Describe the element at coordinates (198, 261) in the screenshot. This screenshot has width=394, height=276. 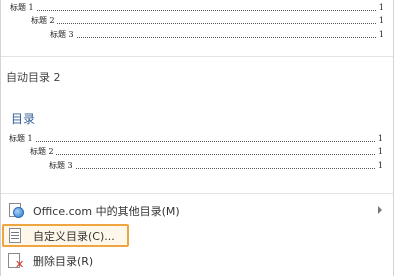
I see `remove-toc-menu-item: ✕ 删除目录(R)` at that location.